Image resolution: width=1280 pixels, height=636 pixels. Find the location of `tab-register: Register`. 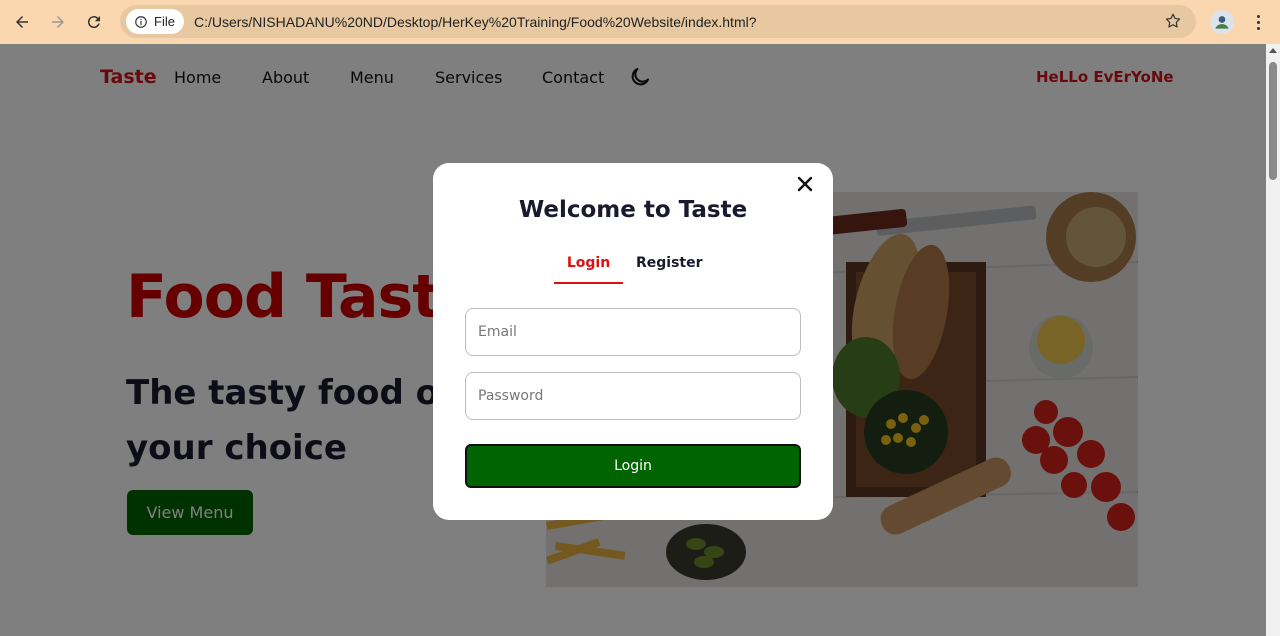

tab-register: Register is located at coordinates (669, 263).